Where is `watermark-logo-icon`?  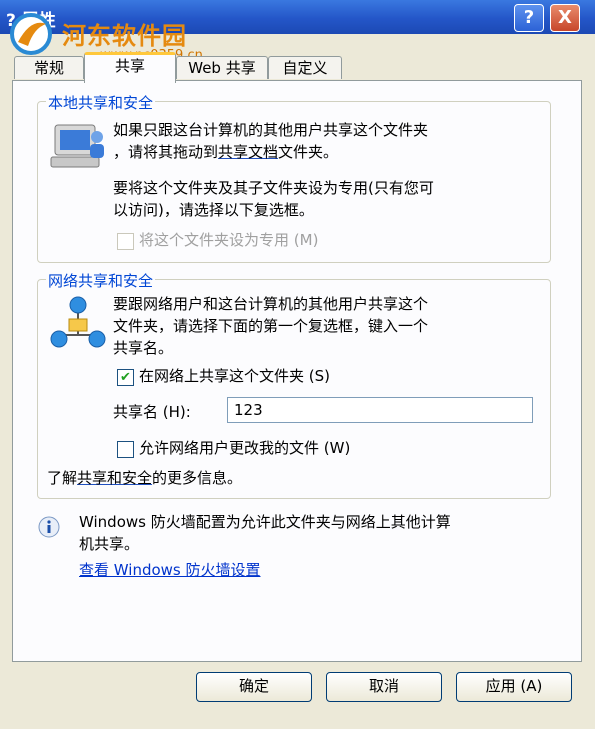
watermark-logo-icon is located at coordinates (31, 34).